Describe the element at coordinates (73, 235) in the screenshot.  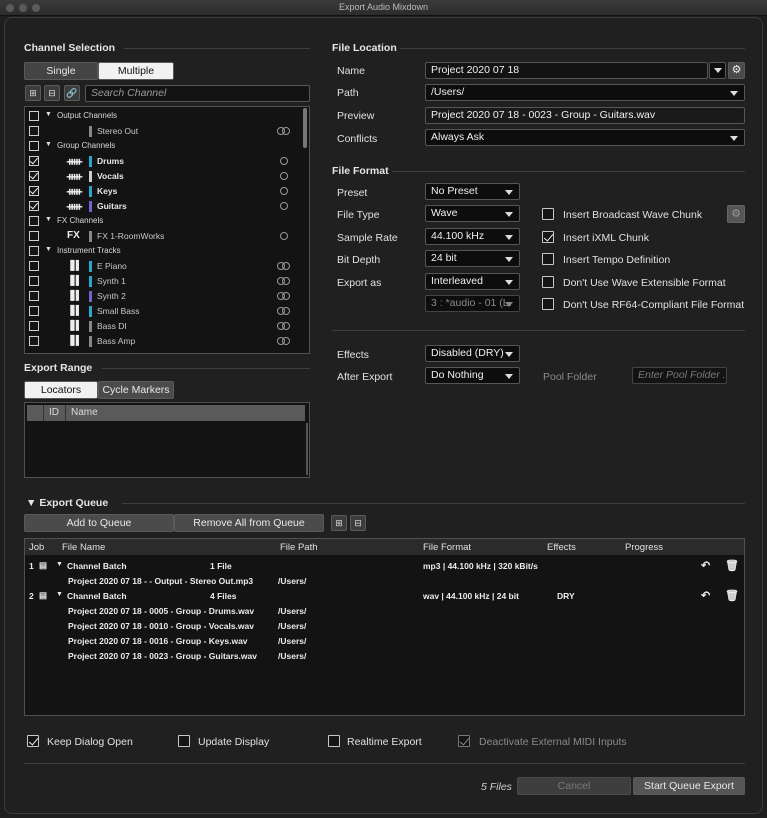
I see `fx-icon: FX` at that location.